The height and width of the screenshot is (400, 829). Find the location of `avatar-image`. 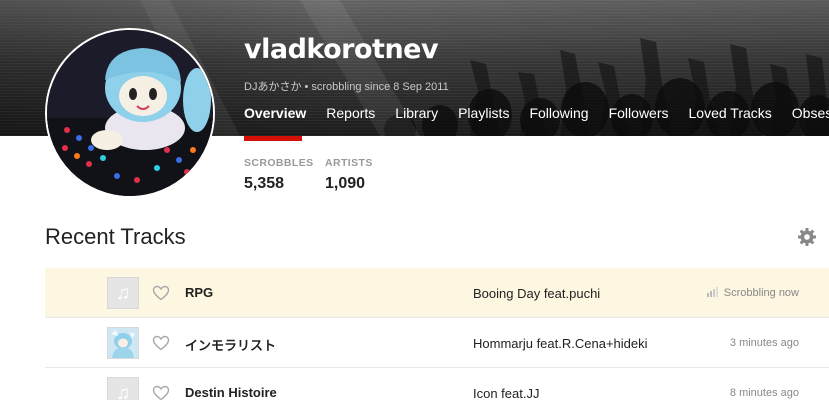

avatar-image is located at coordinates (130, 113).